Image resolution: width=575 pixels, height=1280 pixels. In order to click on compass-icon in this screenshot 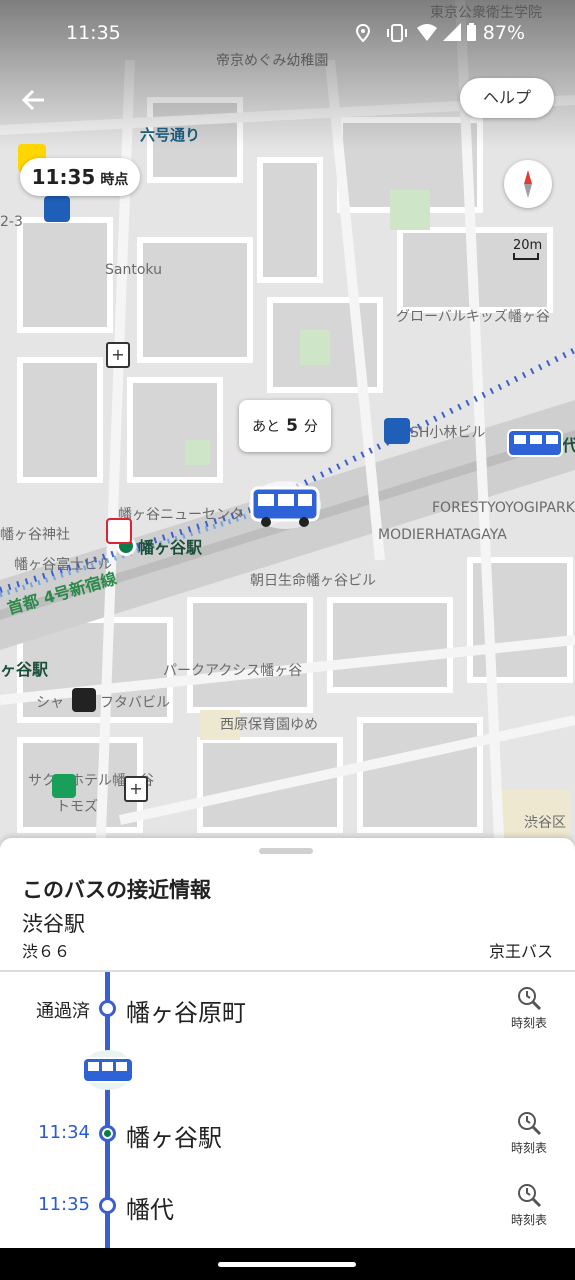, I will do `click(528, 184)`.